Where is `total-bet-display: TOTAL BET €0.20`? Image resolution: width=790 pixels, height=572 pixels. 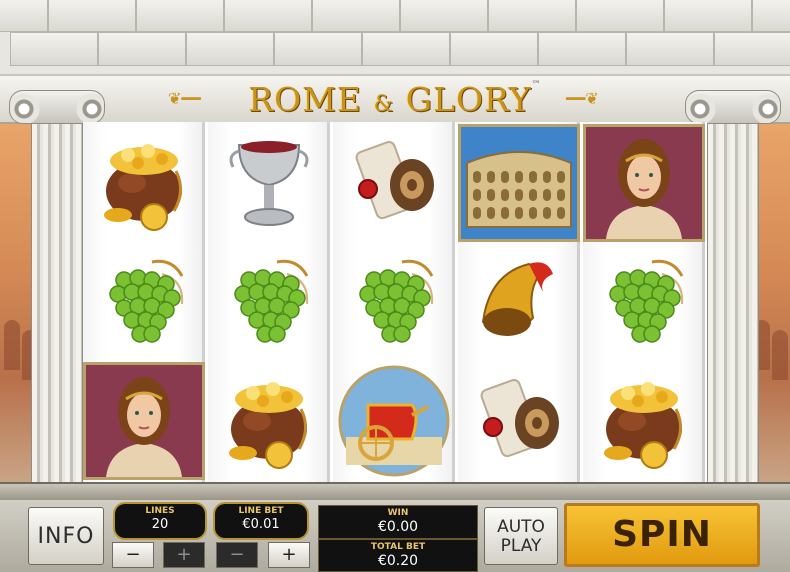
total-bet-display: TOTAL BET €0.20 is located at coordinates (398, 555).